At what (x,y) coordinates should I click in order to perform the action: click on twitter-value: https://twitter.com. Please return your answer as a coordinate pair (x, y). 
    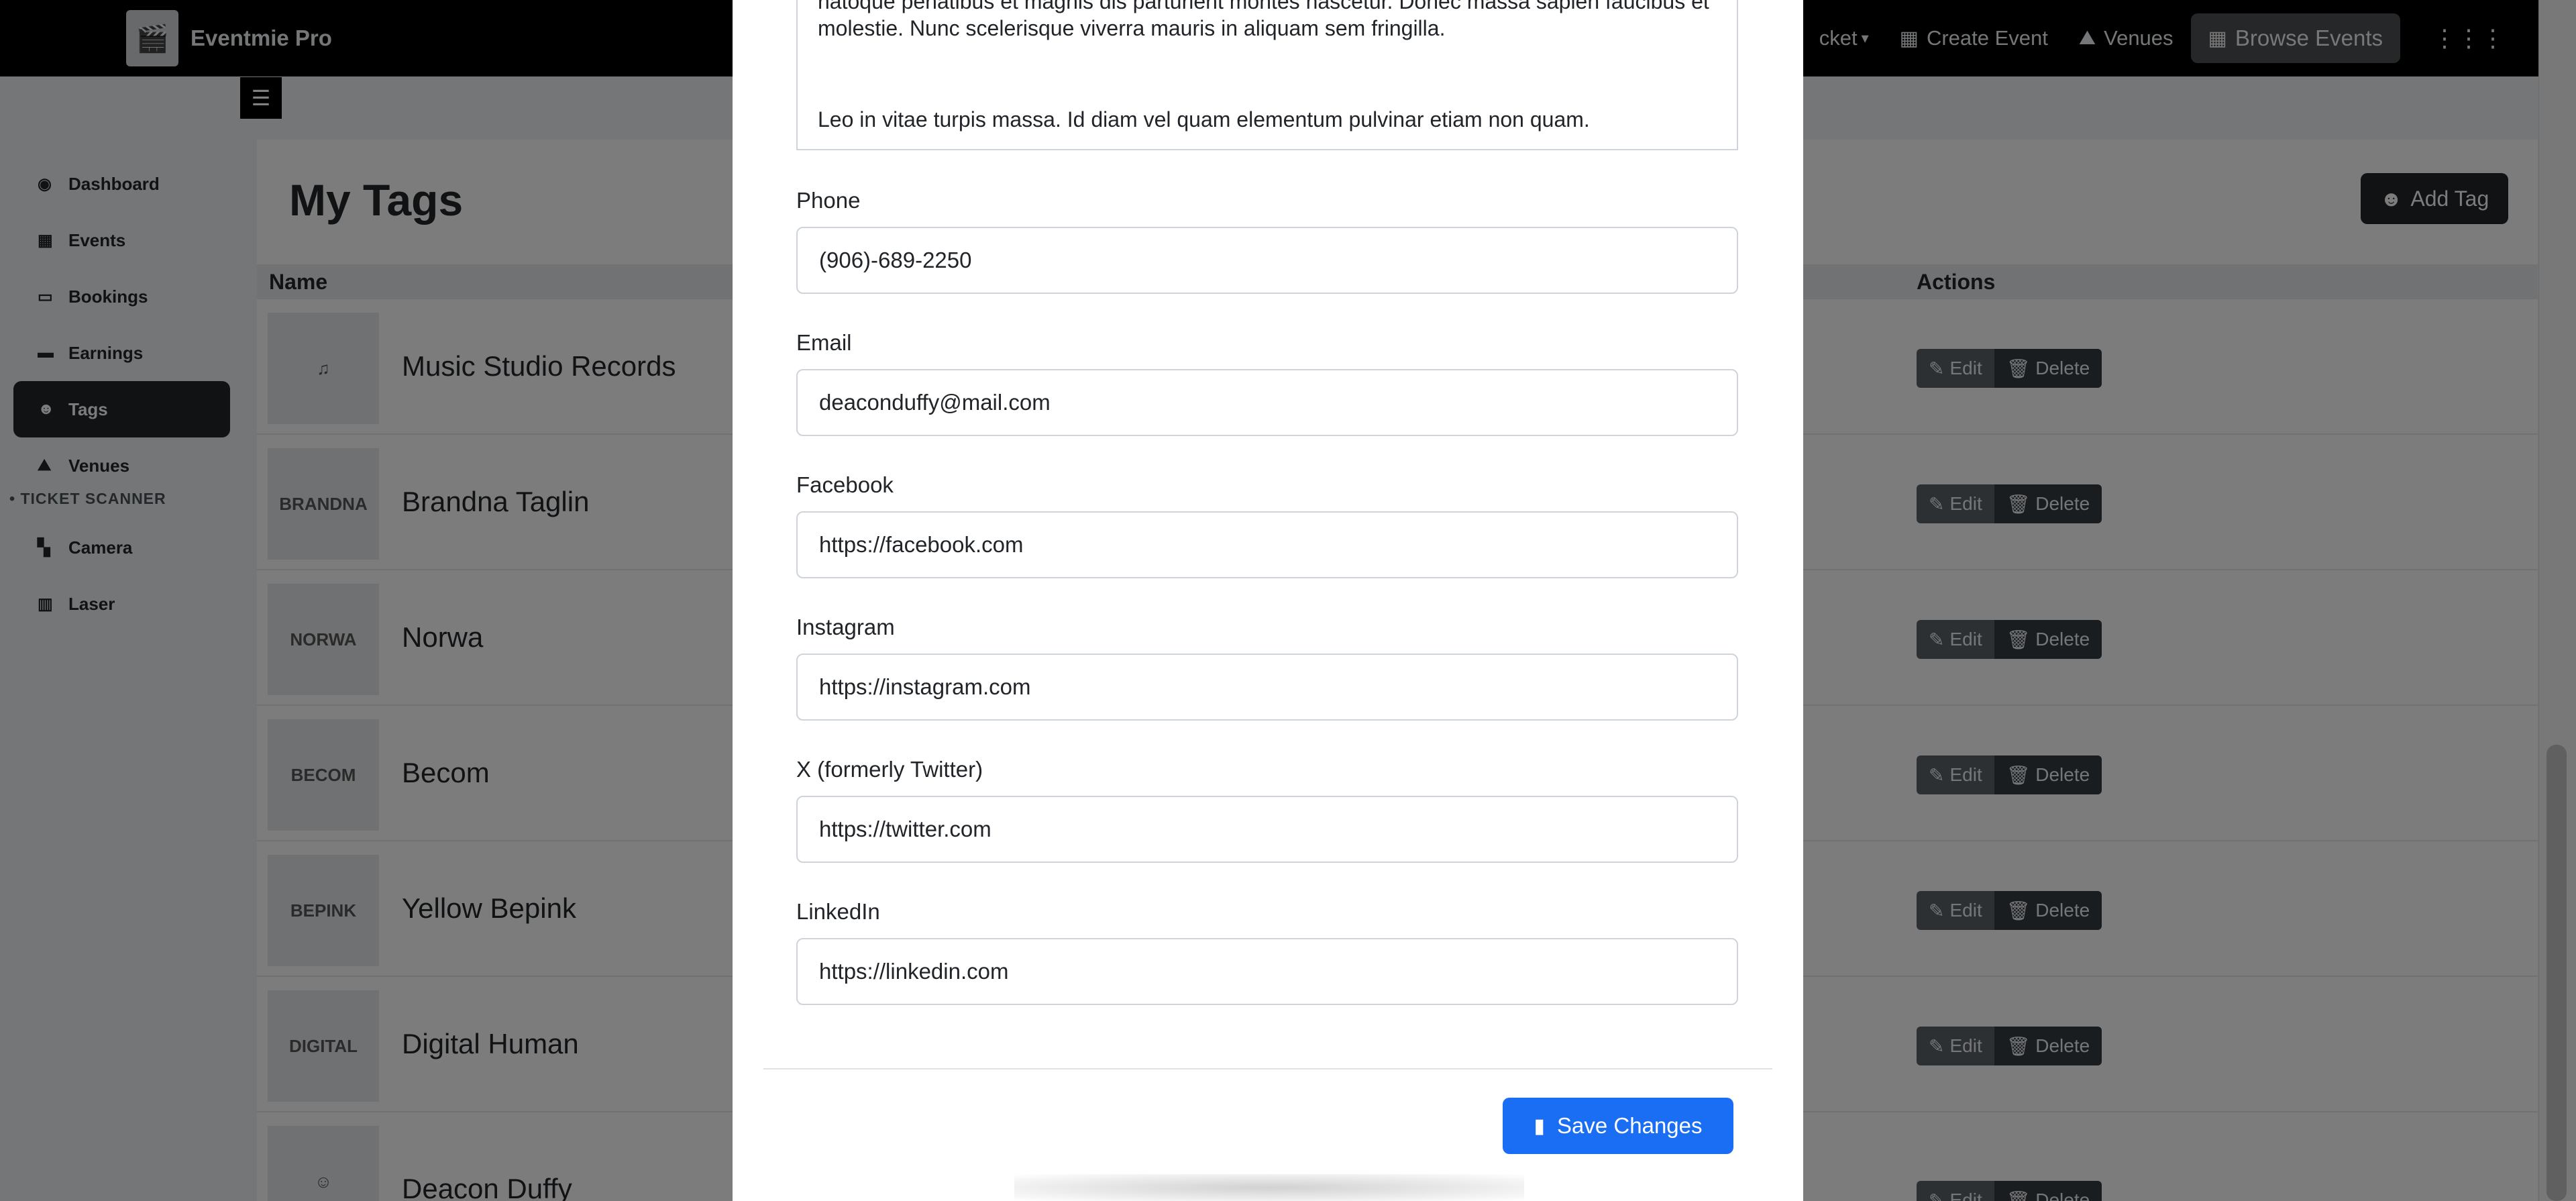
    Looking at the image, I should click on (905, 829).